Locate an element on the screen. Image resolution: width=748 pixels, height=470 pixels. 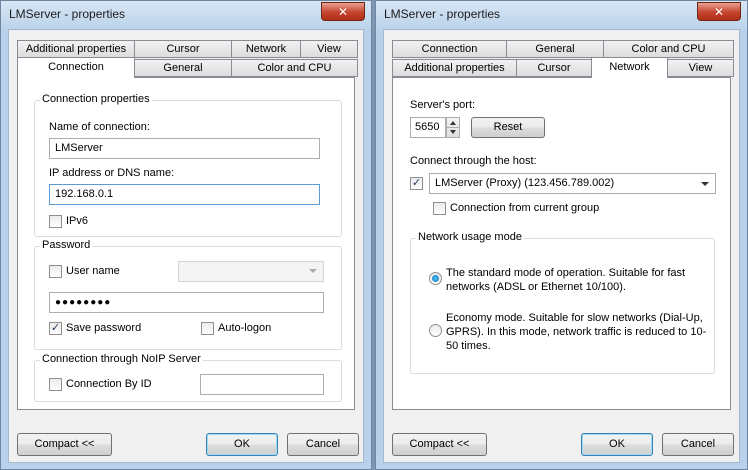
save-password-label: Save password is located at coordinates (103, 328).